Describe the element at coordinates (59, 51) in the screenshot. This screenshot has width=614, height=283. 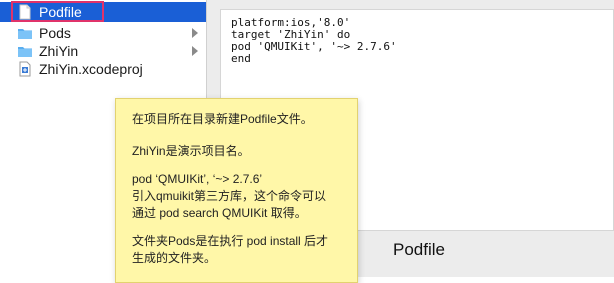
I see `file-label: ZhiYin` at that location.